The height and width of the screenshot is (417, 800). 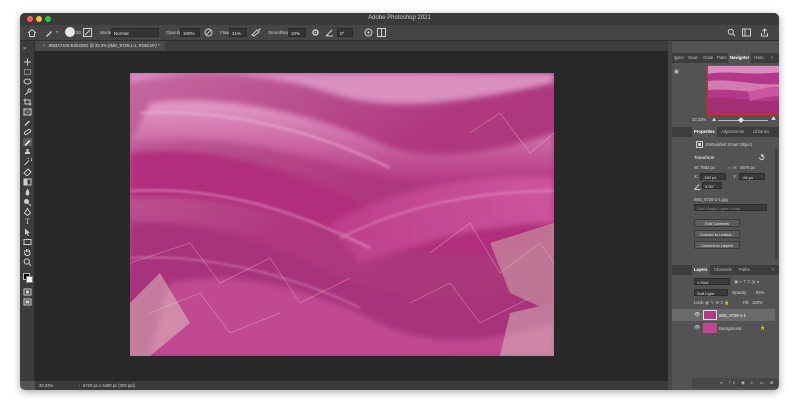 I want to click on status-arrow-icon: ›, so click(x=79, y=385).